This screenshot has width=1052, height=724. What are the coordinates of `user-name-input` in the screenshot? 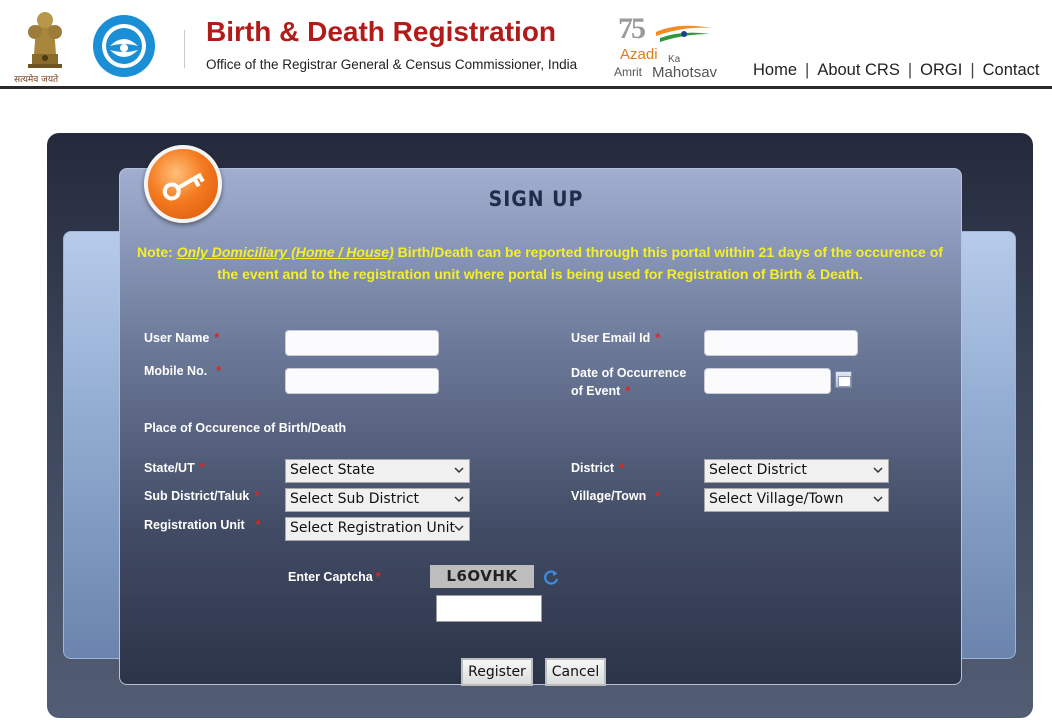 It's located at (362, 343).